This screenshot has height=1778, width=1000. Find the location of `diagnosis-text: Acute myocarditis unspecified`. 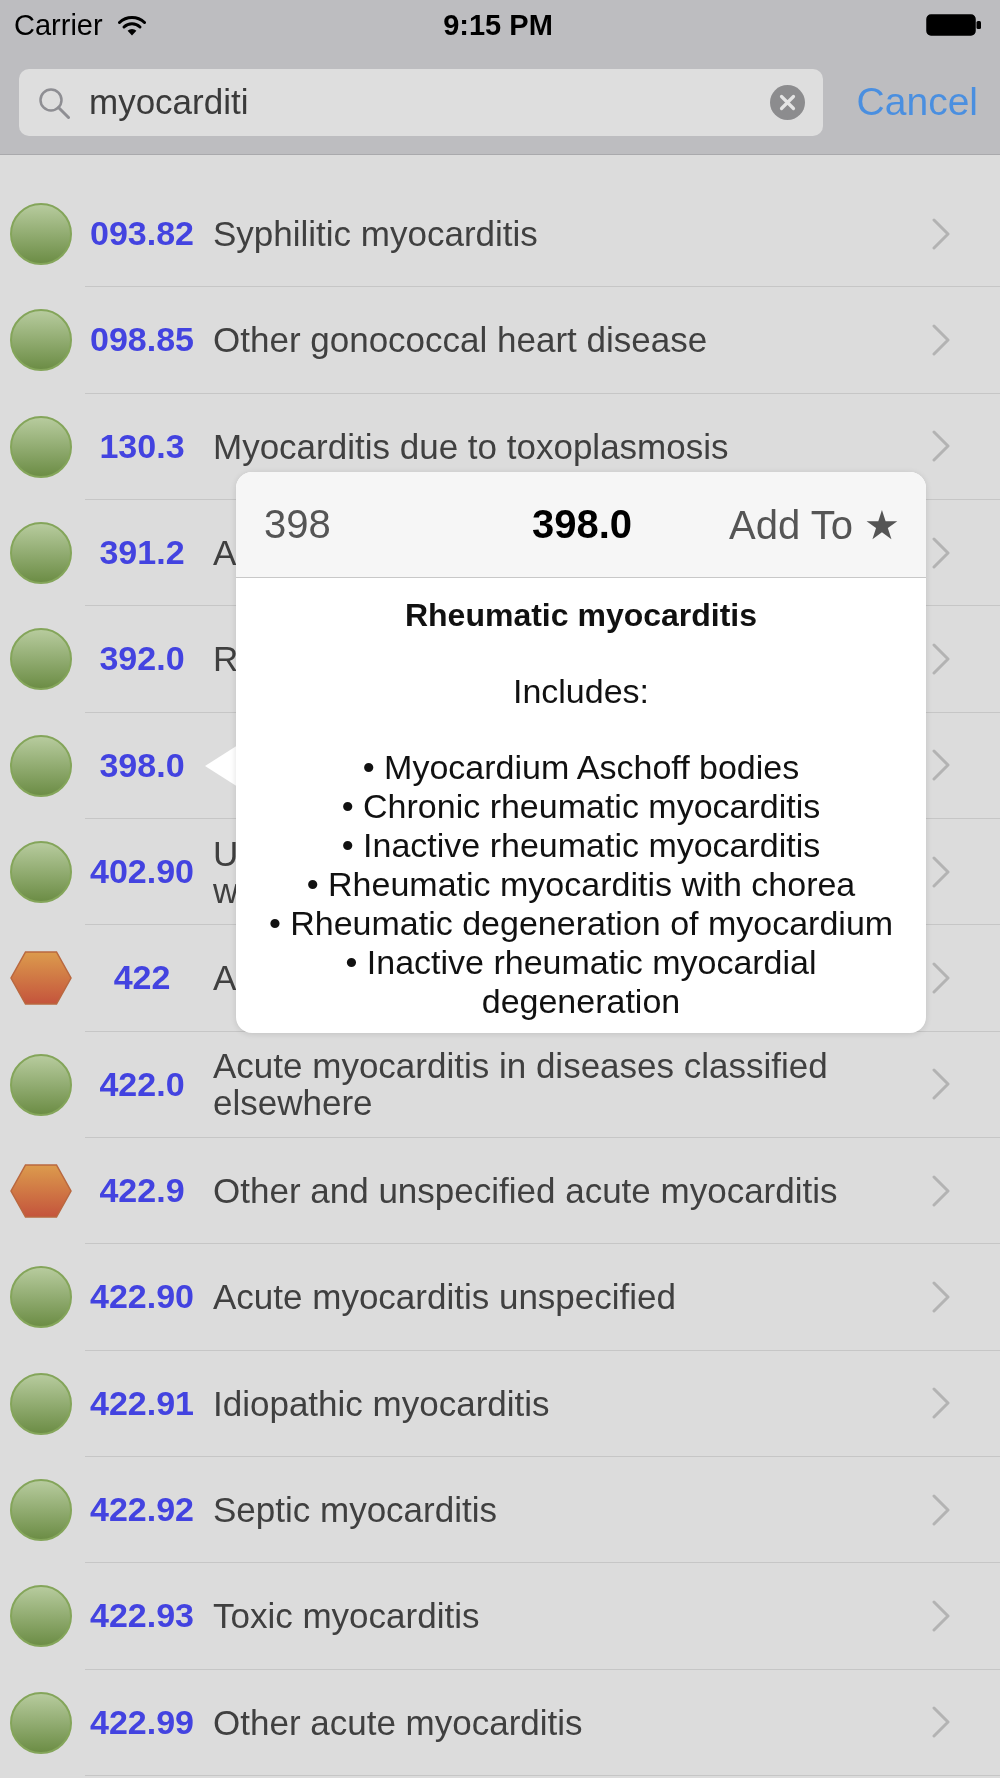

diagnosis-text: Acute myocarditis unspecified is located at coordinates (444, 1297).